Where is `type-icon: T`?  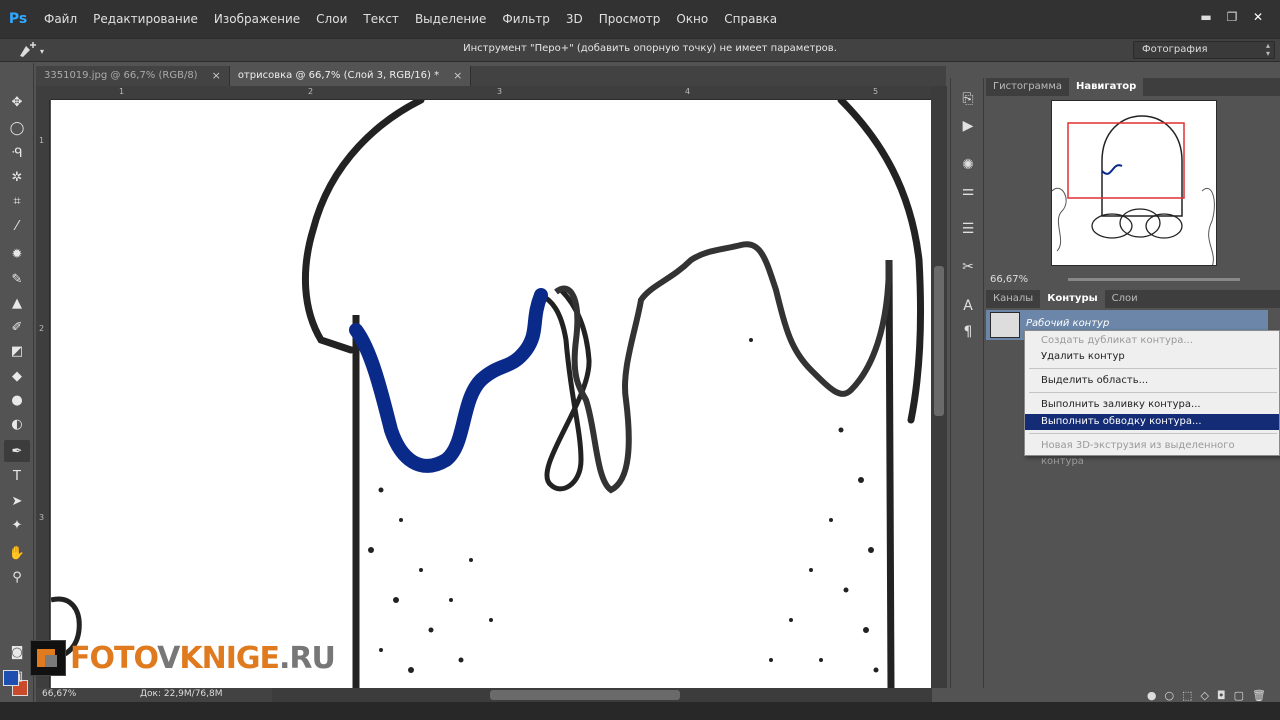
type-icon: T is located at coordinates (17, 476).